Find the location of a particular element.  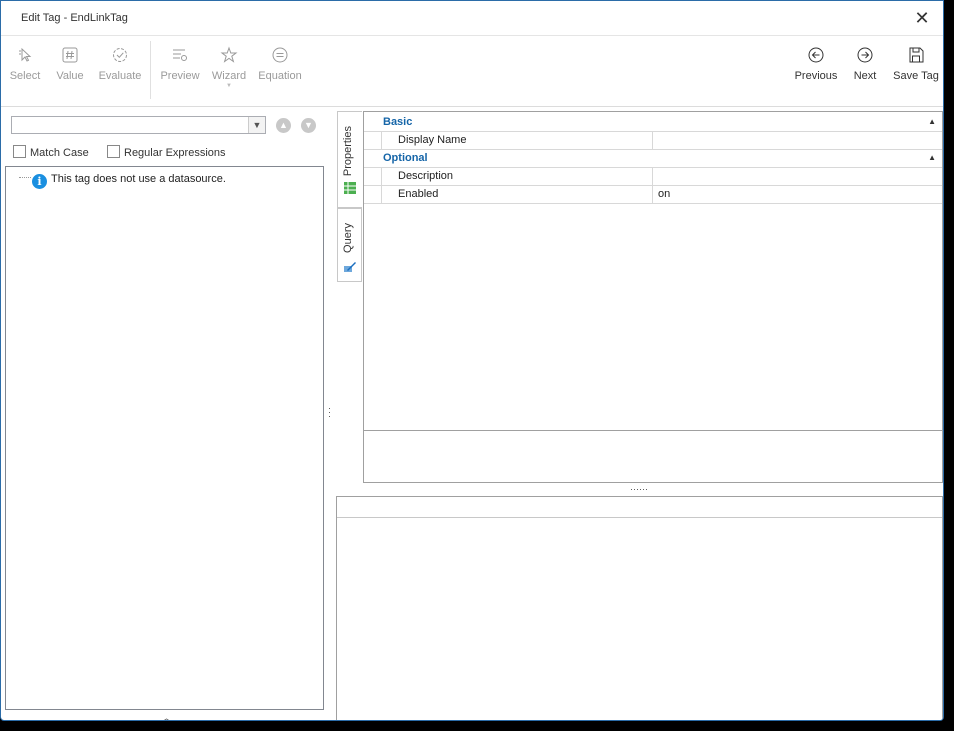

equation-label: Equation is located at coordinates (280, 76).